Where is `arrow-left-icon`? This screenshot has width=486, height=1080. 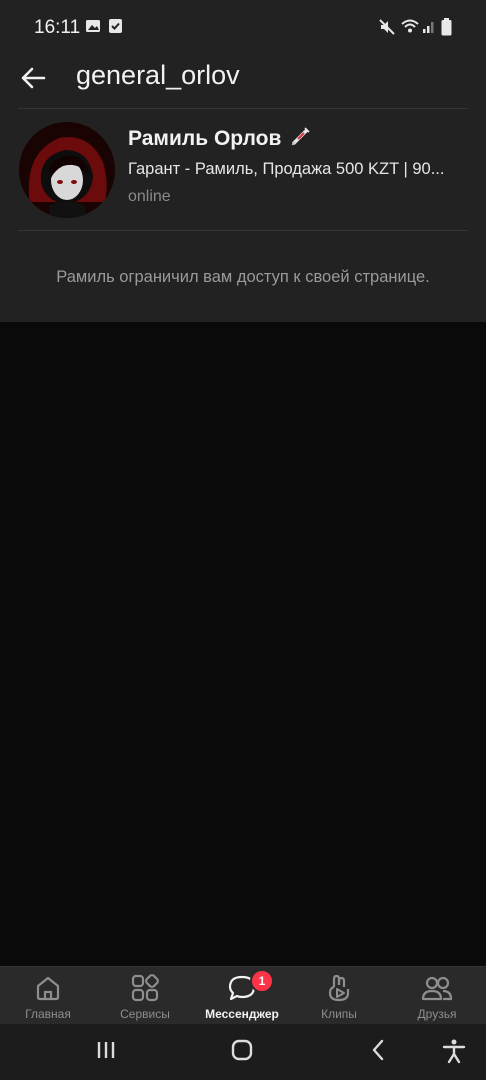
arrow-left-icon is located at coordinates (33, 78).